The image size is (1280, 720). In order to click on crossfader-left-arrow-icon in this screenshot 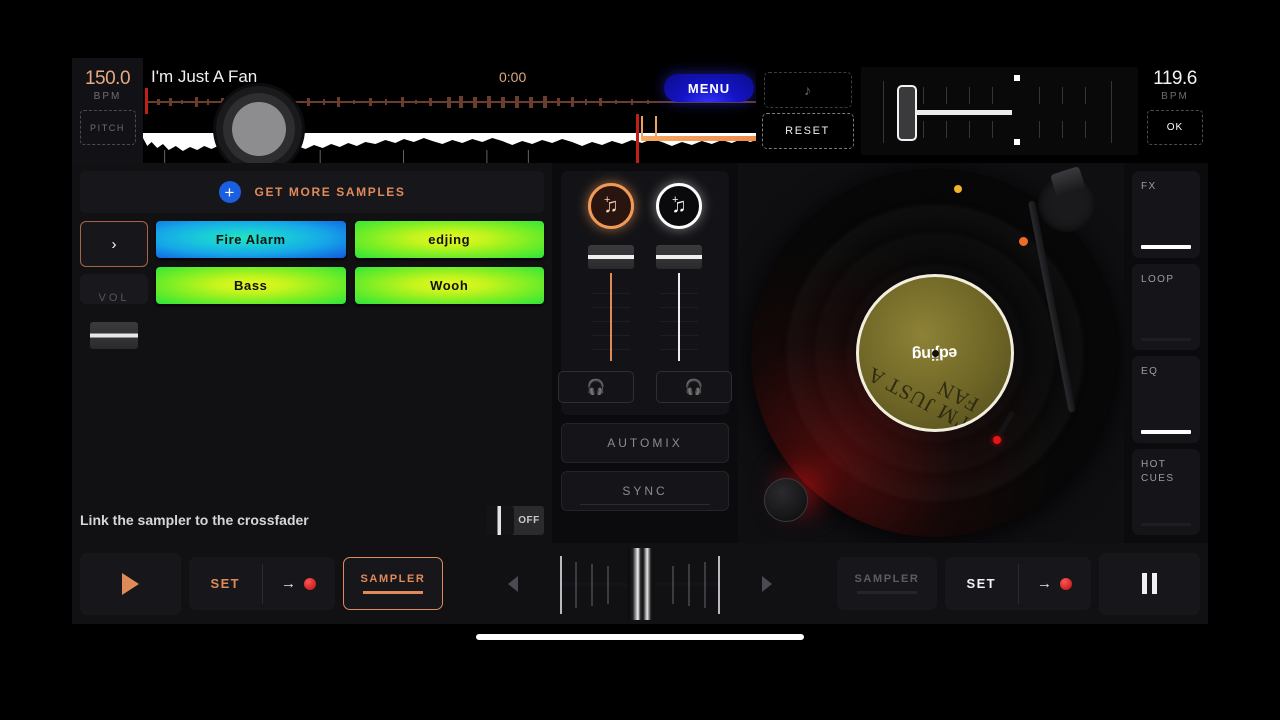, I will do `click(513, 583)`.